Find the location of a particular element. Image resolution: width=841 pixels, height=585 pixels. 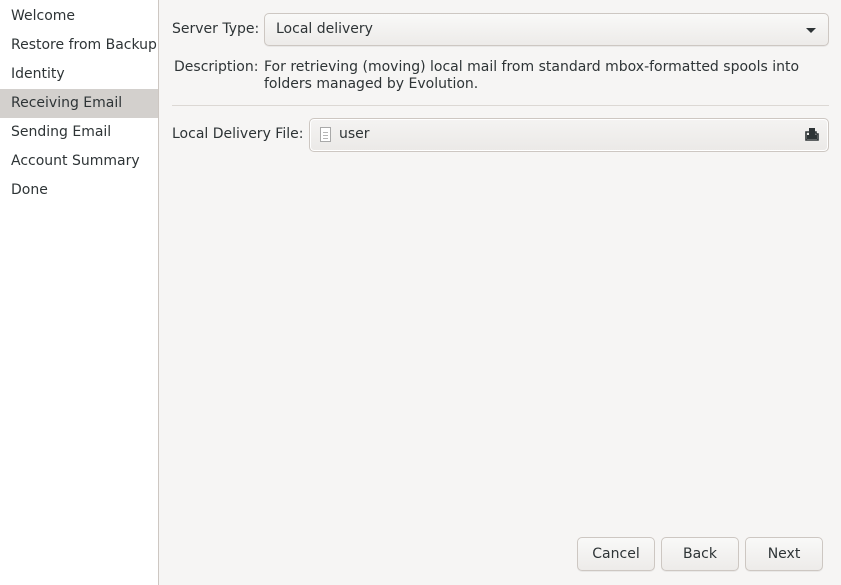

server-type-label: Server Type: is located at coordinates (216, 29).